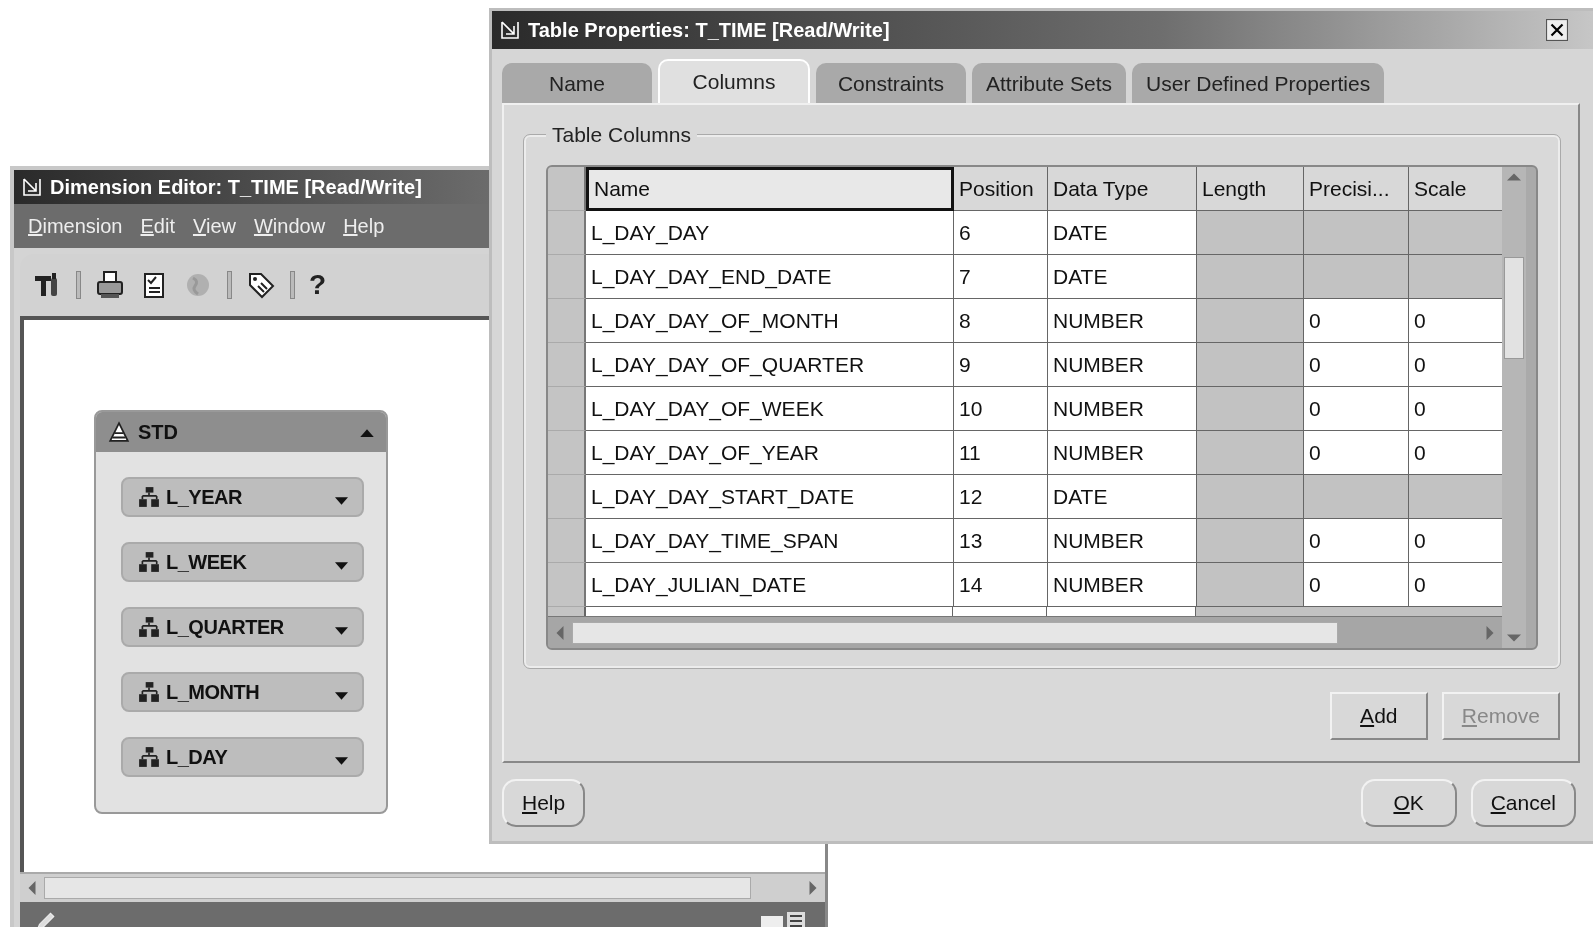  I want to click on add-button: Add, so click(1378, 716).